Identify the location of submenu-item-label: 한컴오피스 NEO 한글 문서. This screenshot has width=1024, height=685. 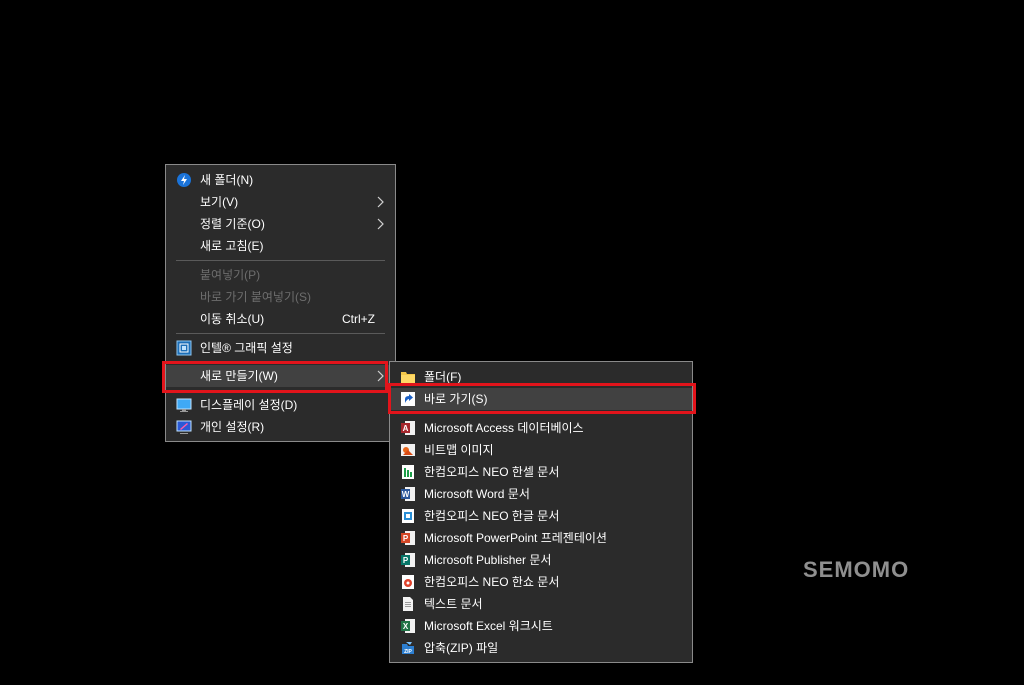
(492, 516).